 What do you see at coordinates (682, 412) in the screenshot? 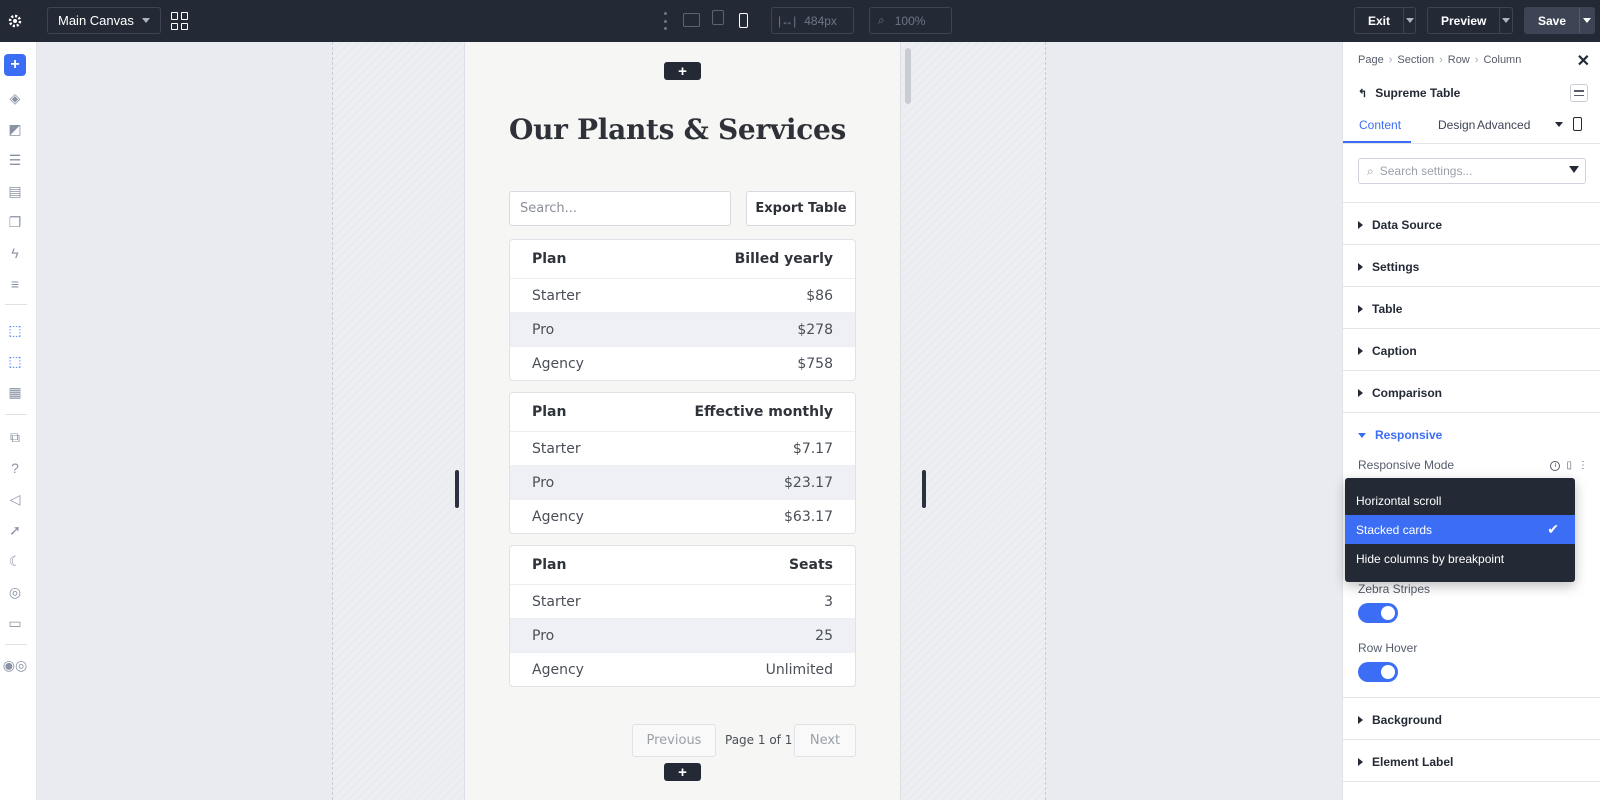
I see `card-header-row: Plan Effective monthly` at bounding box center [682, 412].